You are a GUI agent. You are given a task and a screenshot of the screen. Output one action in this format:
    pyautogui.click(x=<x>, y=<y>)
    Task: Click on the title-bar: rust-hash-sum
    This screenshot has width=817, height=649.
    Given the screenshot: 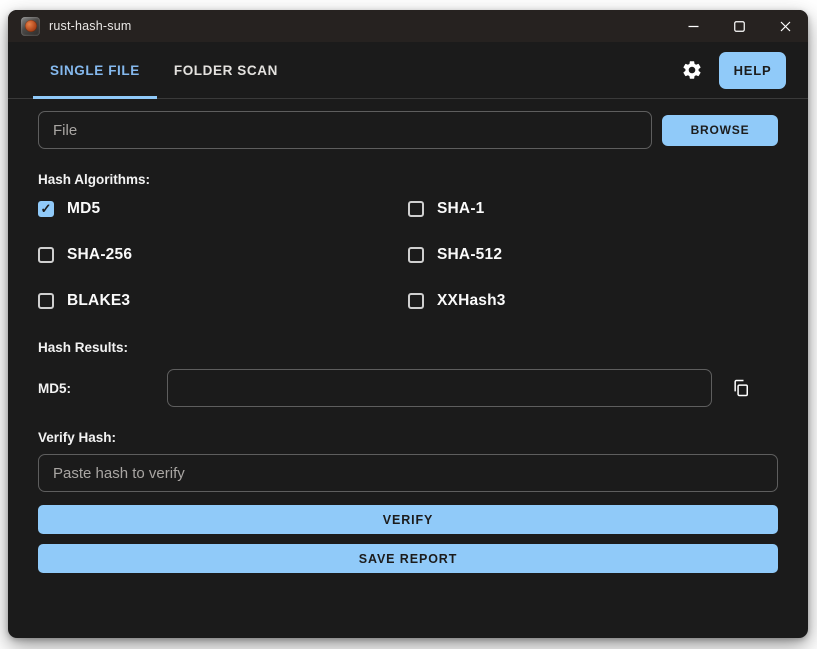 What is the action you would take?
    pyautogui.click(x=408, y=26)
    